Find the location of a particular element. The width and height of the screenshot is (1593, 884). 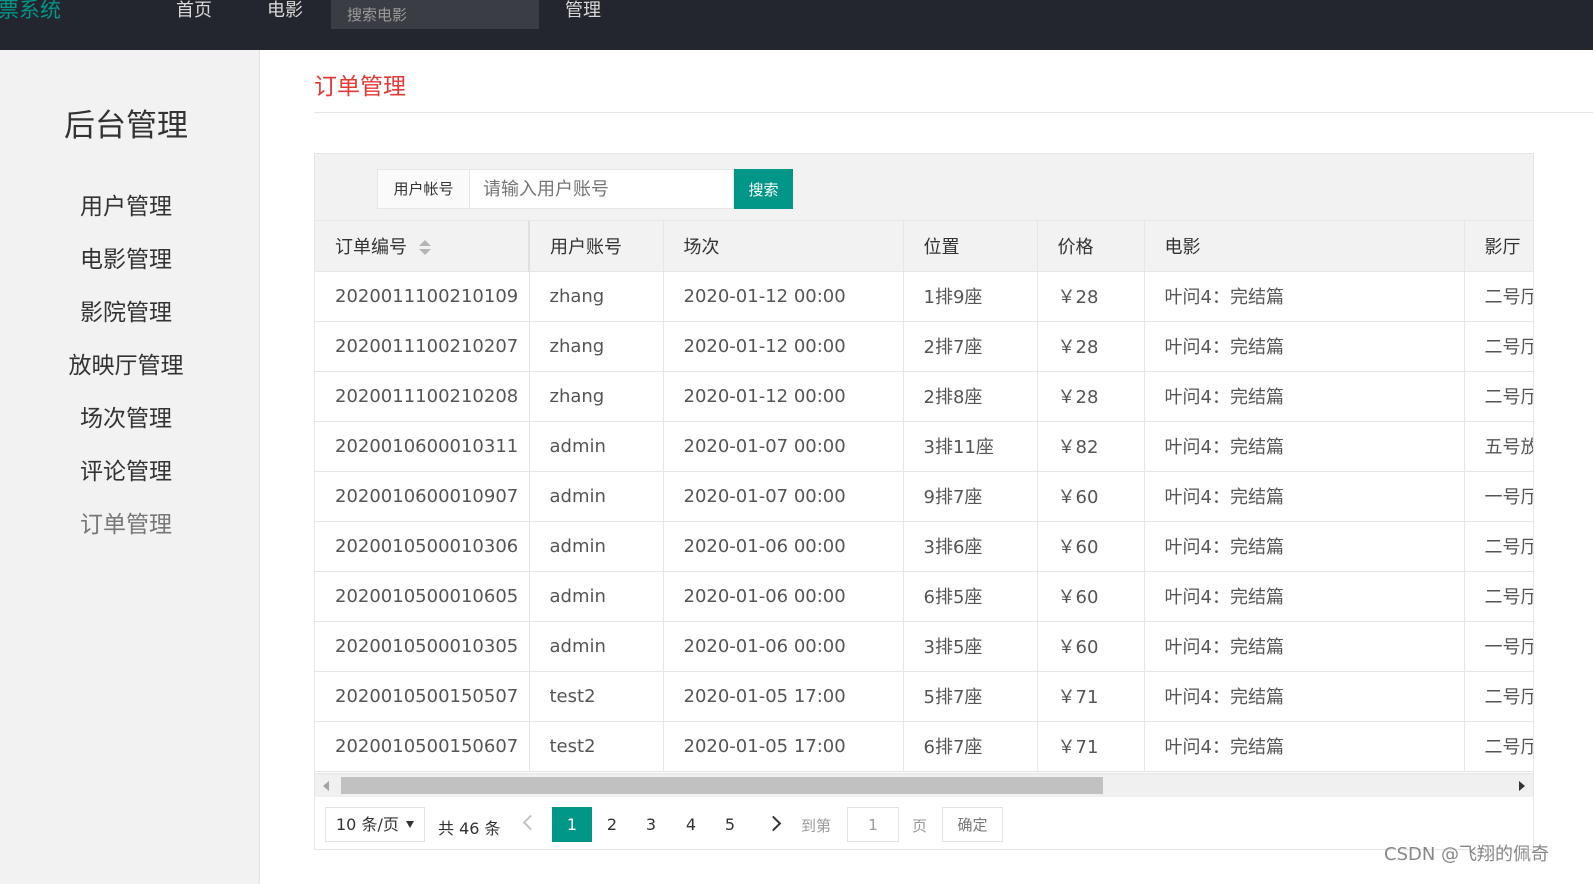

sidebar-title: 后台管理 is located at coordinates (126, 126).